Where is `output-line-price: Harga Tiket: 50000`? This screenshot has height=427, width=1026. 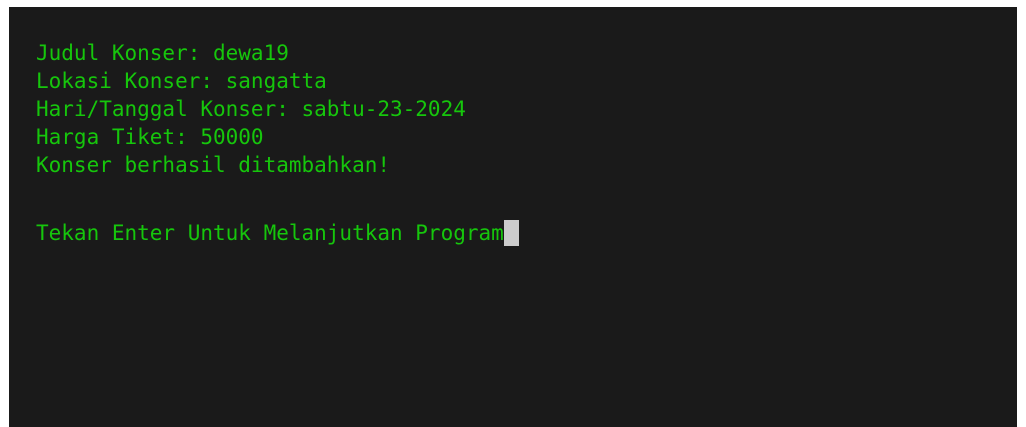 output-line-price: Harga Tiket: 50000 is located at coordinates (150, 137).